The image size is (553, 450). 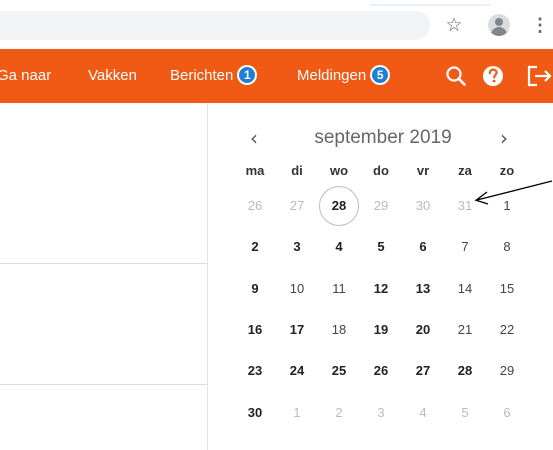 What do you see at coordinates (504, 138) in the screenshot?
I see `next-month-button: ›` at bounding box center [504, 138].